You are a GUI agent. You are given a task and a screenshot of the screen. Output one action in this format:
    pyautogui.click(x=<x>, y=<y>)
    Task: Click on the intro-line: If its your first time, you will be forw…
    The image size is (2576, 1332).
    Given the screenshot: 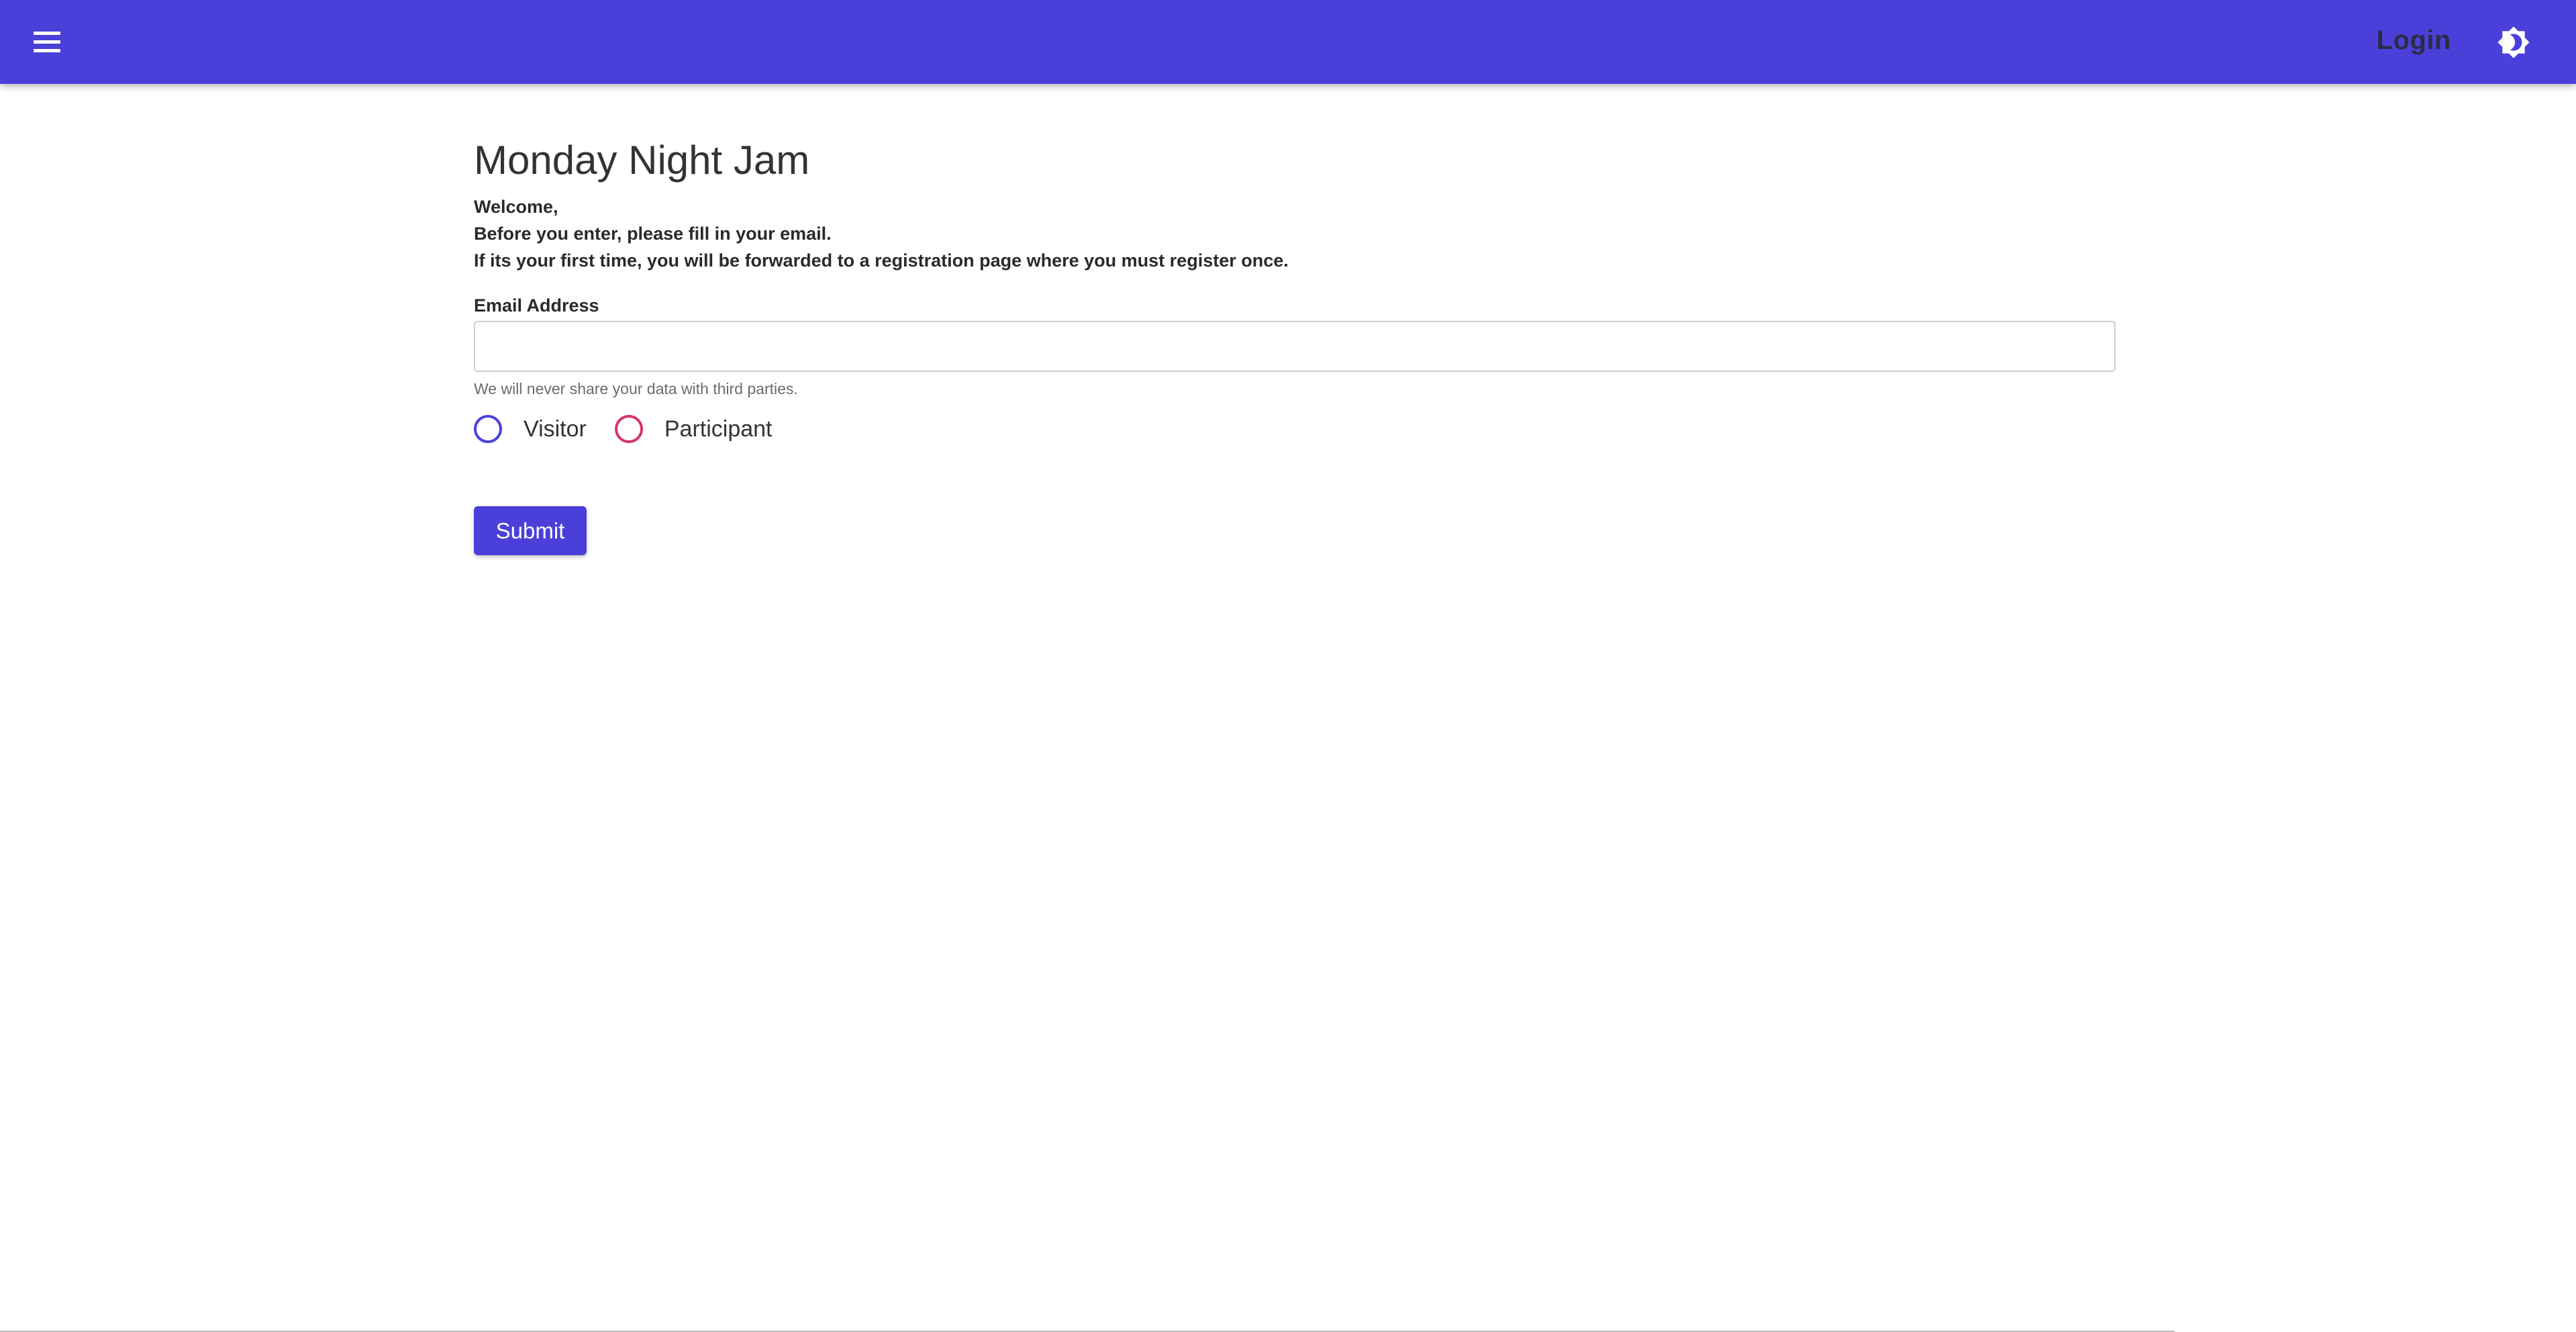 What is the action you would take?
    pyautogui.click(x=881, y=260)
    